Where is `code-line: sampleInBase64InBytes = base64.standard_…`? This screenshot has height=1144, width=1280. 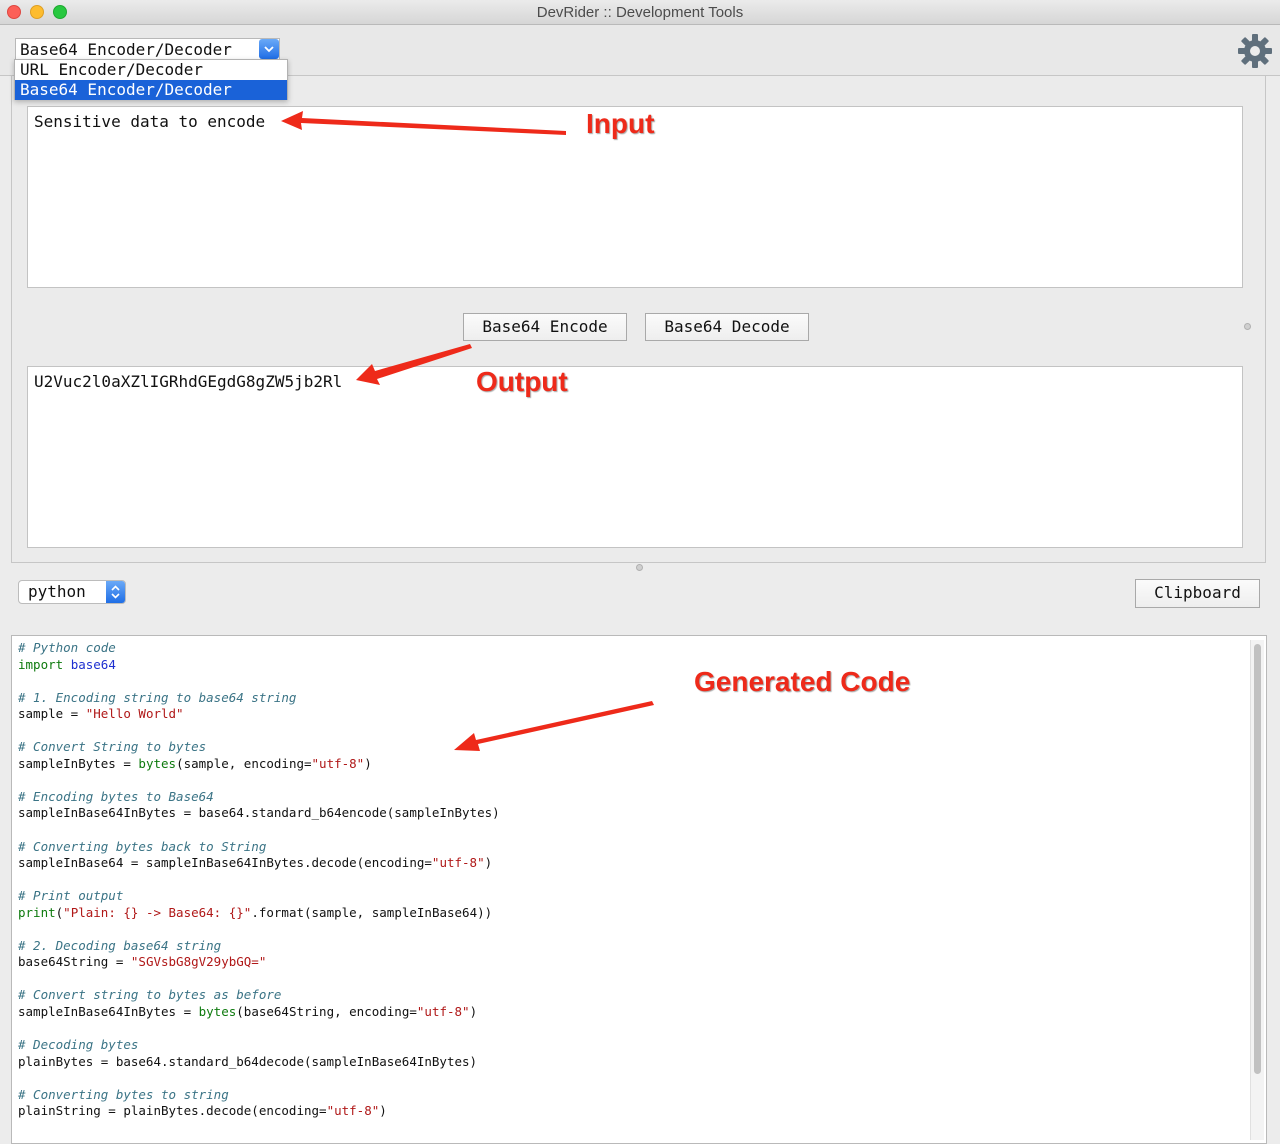 code-line: sampleInBase64InBytes = base64.standard_… is located at coordinates (259, 813).